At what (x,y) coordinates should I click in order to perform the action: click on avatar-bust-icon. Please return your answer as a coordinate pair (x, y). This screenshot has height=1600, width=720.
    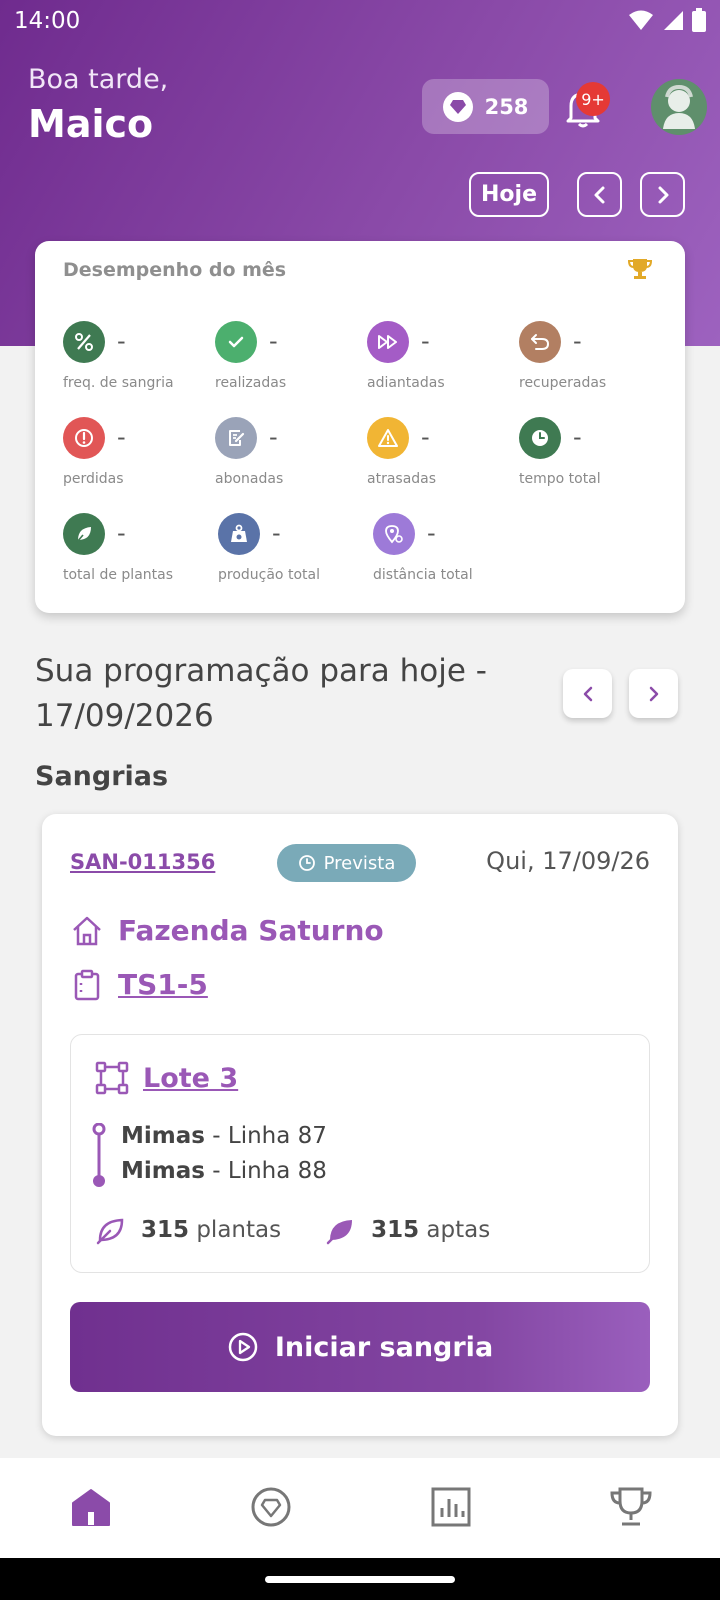
    Looking at the image, I should click on (679, 106).